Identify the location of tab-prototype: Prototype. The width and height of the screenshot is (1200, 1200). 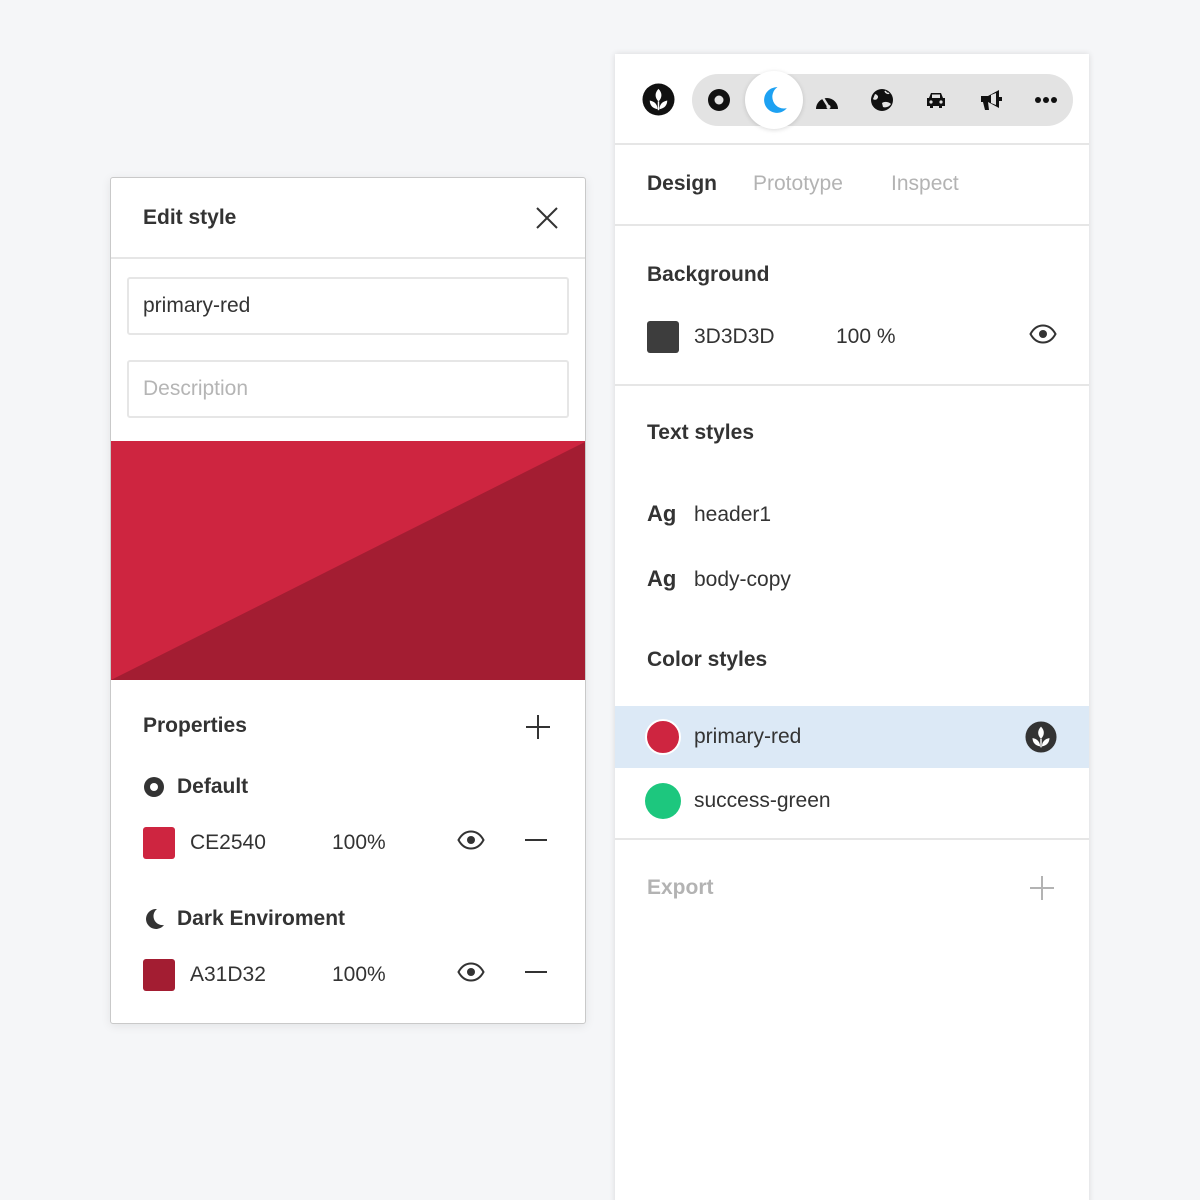
(798, 184).